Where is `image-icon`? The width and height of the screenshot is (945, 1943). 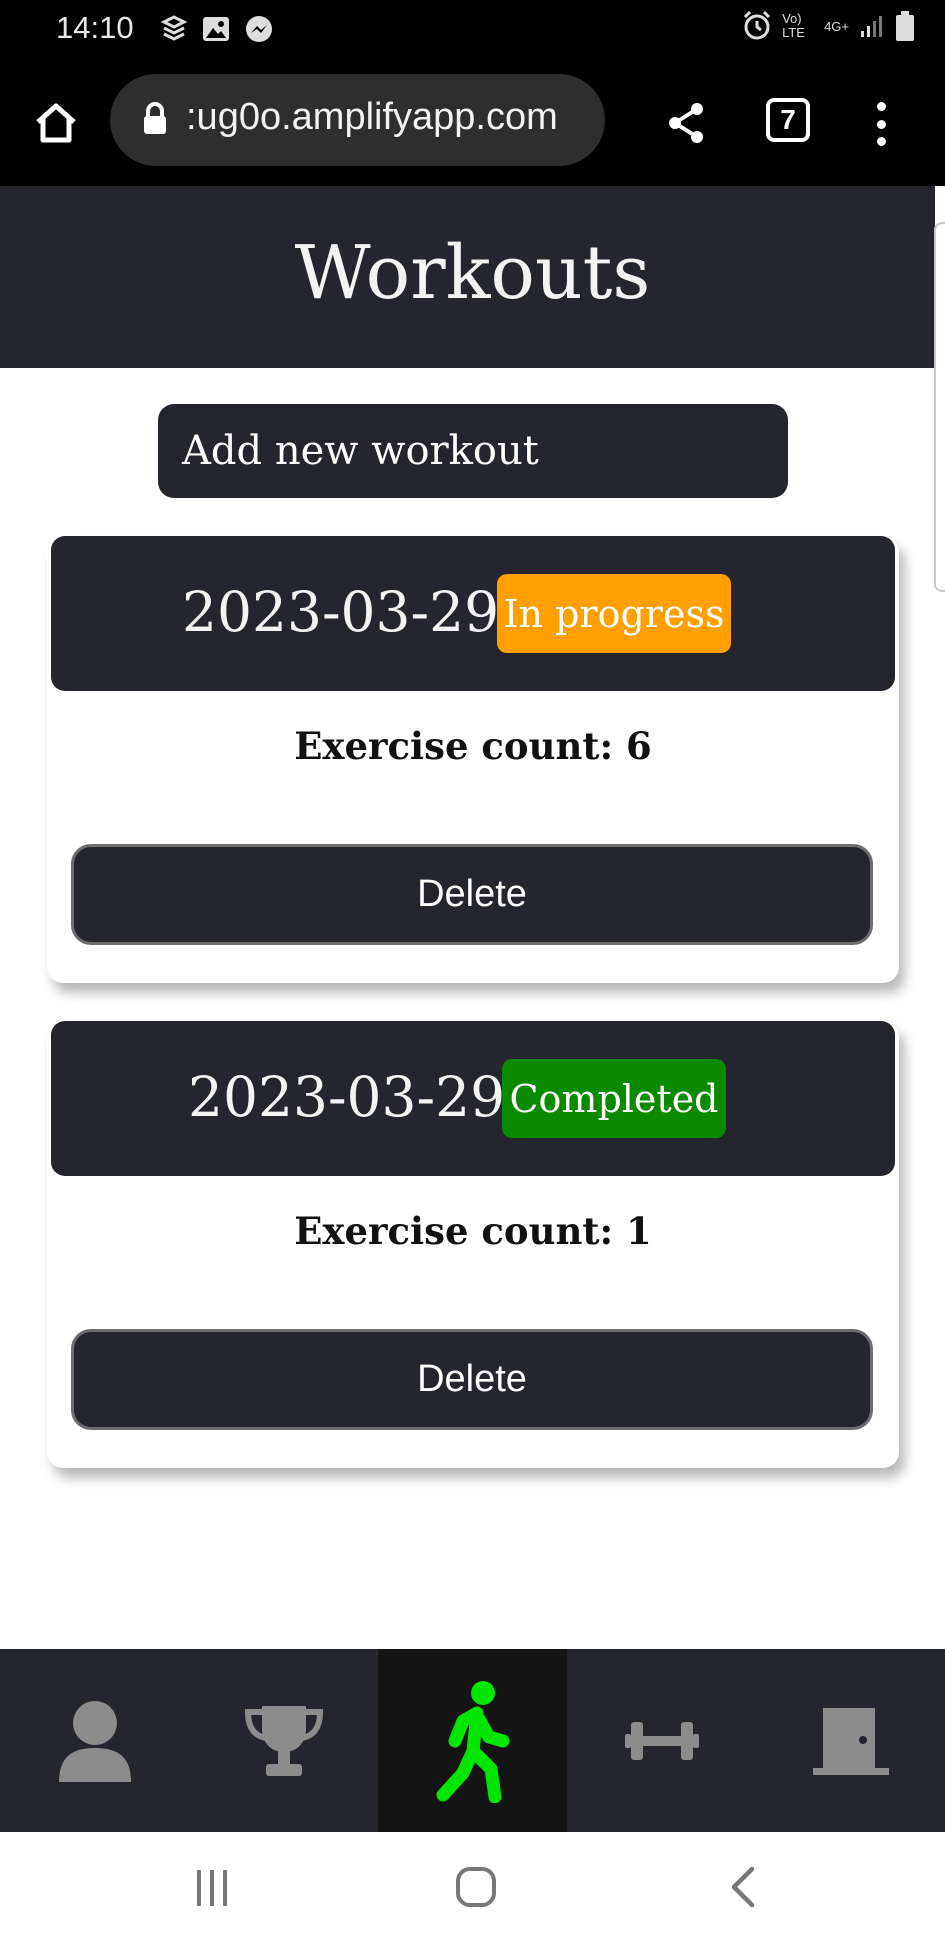
image-icon is located at coordinates (216, 31).